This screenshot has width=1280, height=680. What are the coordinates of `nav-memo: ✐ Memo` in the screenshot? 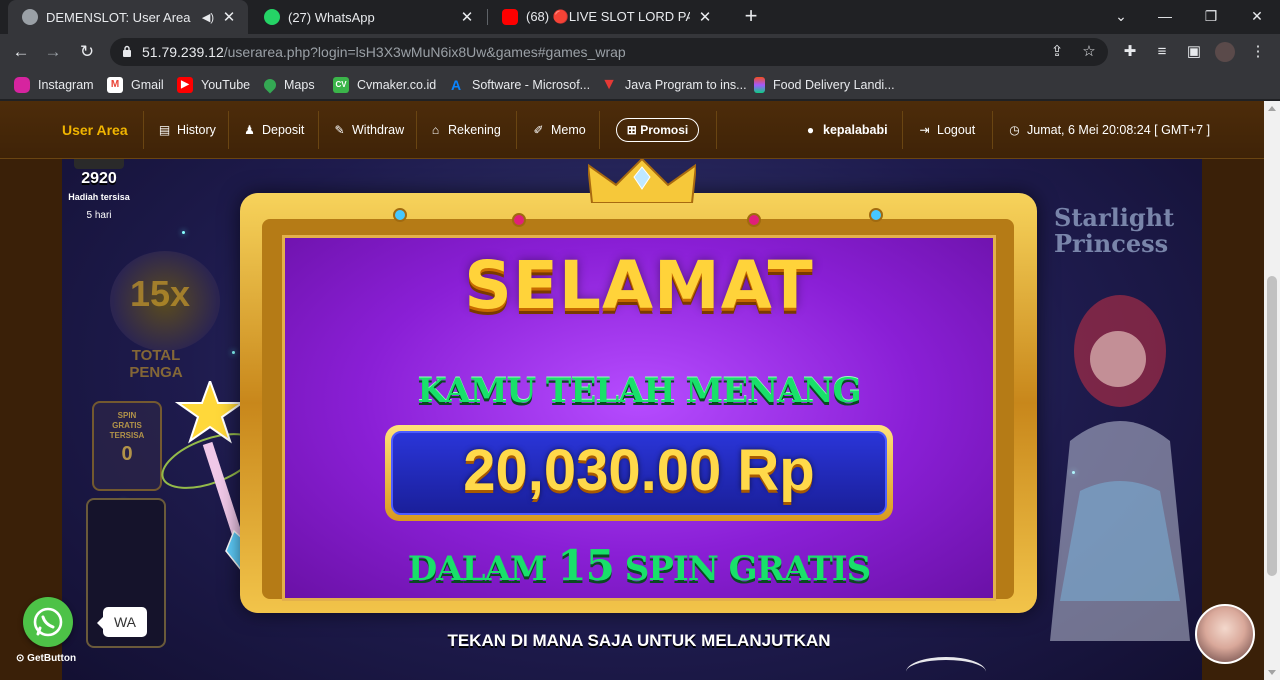 It's located at (559, 130).